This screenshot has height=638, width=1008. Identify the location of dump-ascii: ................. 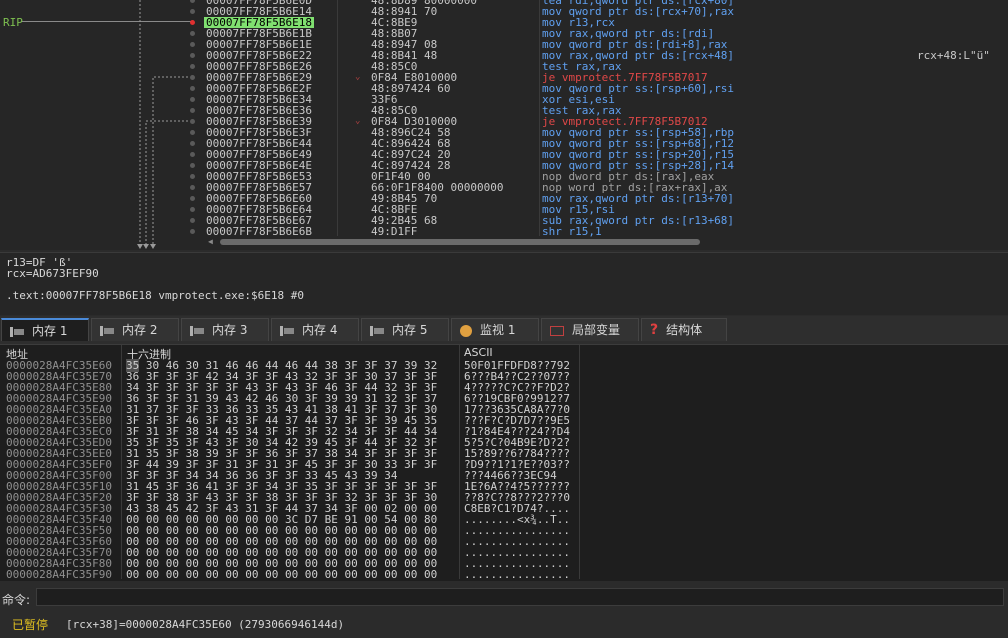
(517, 574).